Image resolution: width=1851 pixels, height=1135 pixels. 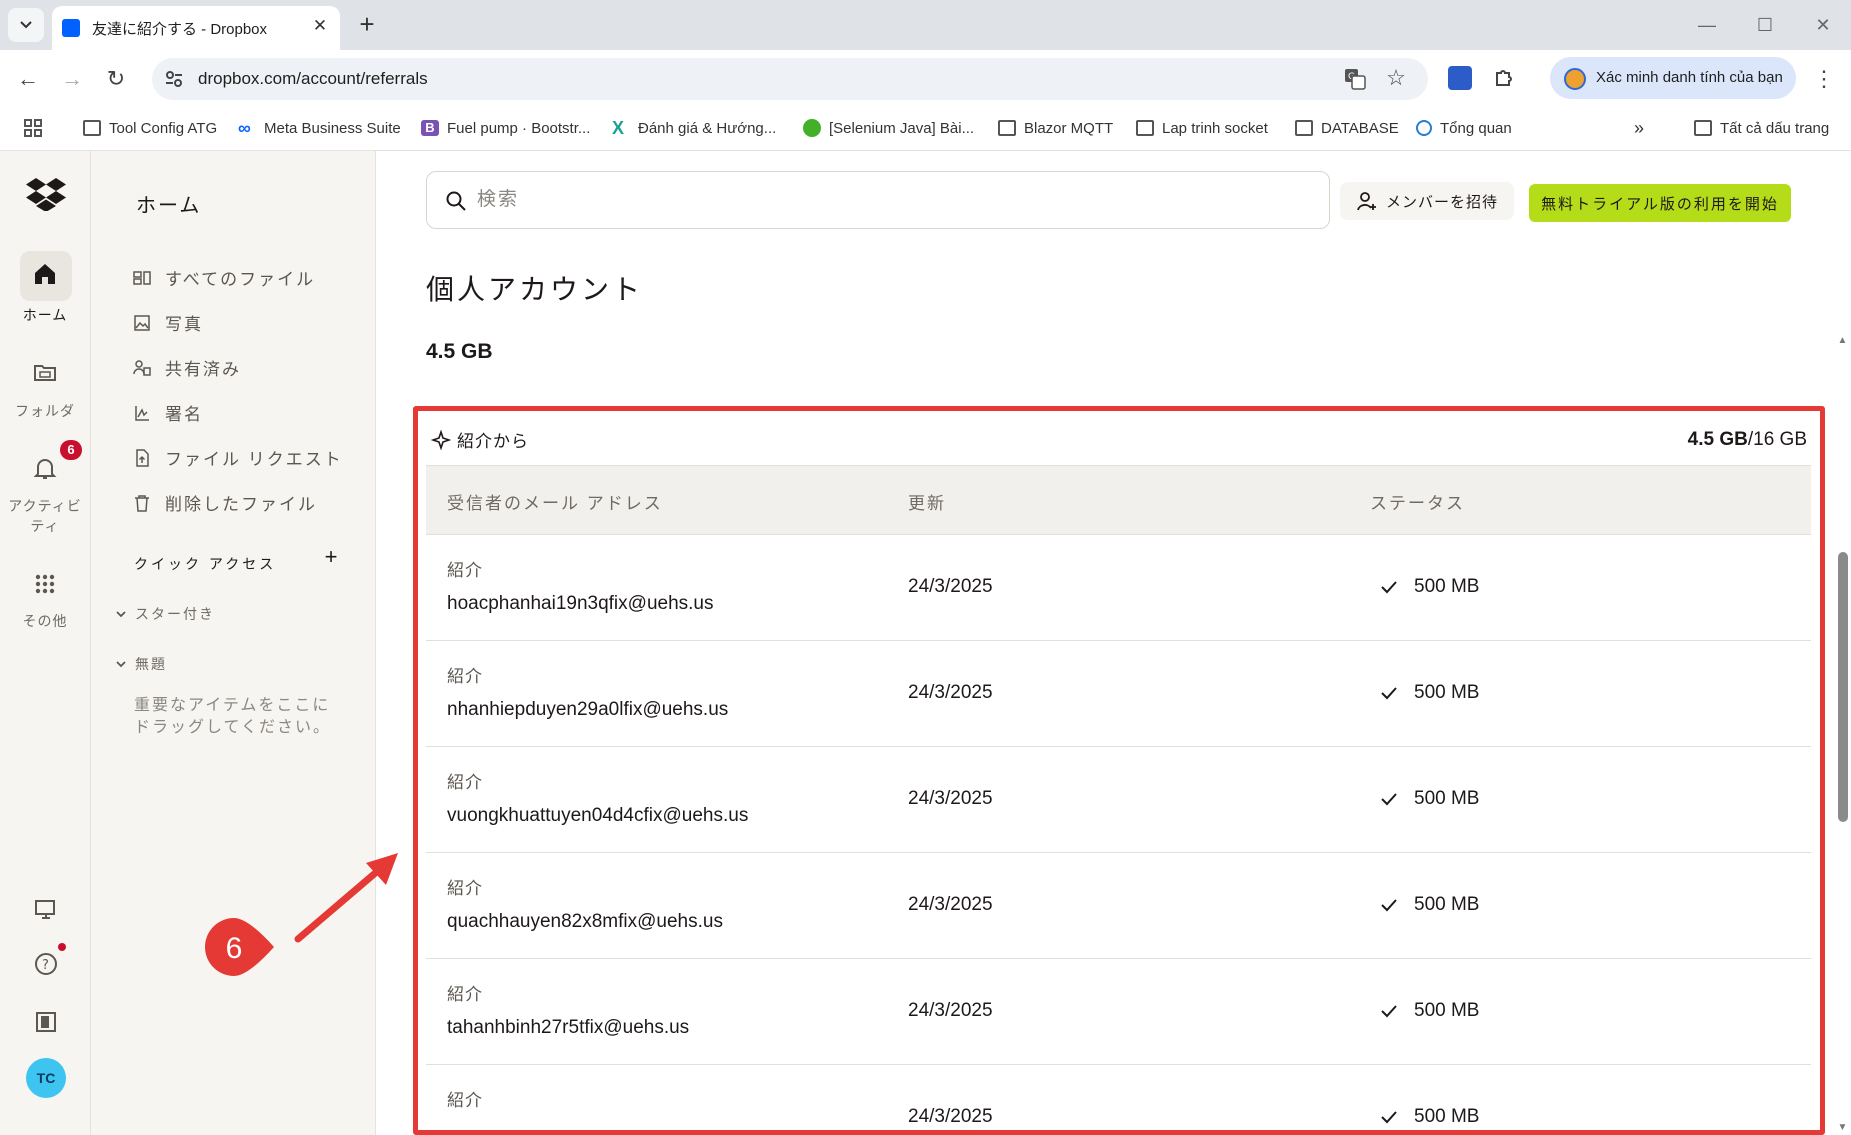 I want to click on window-close-icon: ✕, so click(x=1823, y=25).